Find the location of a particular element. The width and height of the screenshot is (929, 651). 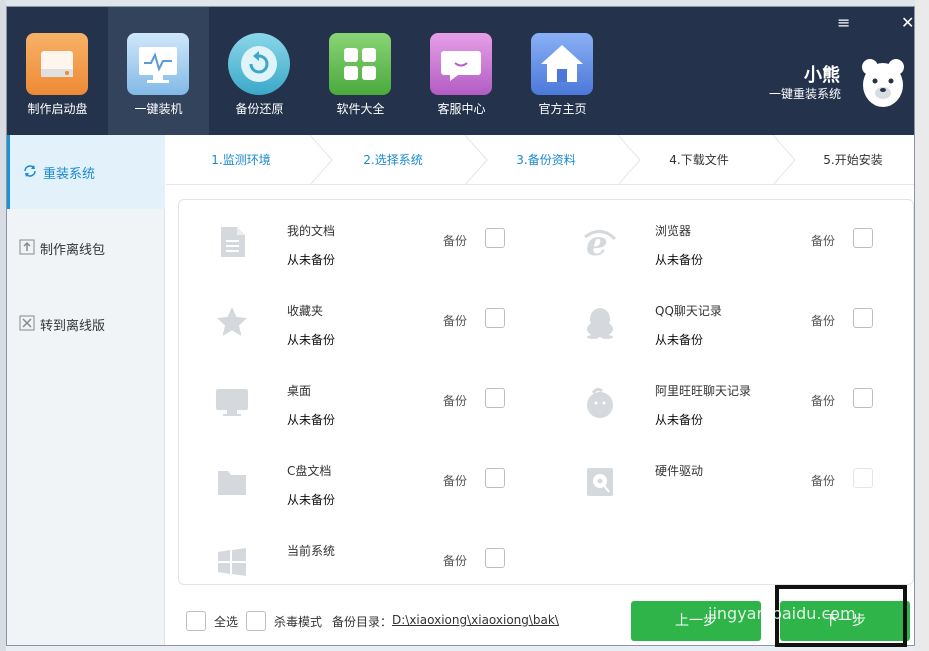

item-name: 我的文档 is located at coordinates (311, 231).